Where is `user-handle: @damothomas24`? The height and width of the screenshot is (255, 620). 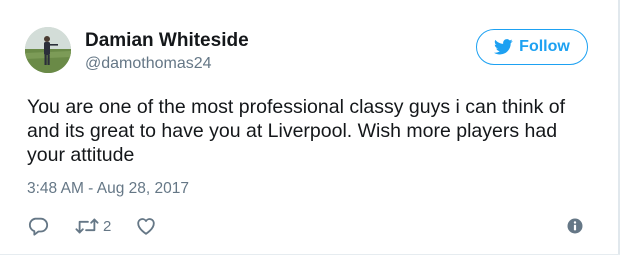 user-handle: @damothomas24 is located at coordinates (148, 64).